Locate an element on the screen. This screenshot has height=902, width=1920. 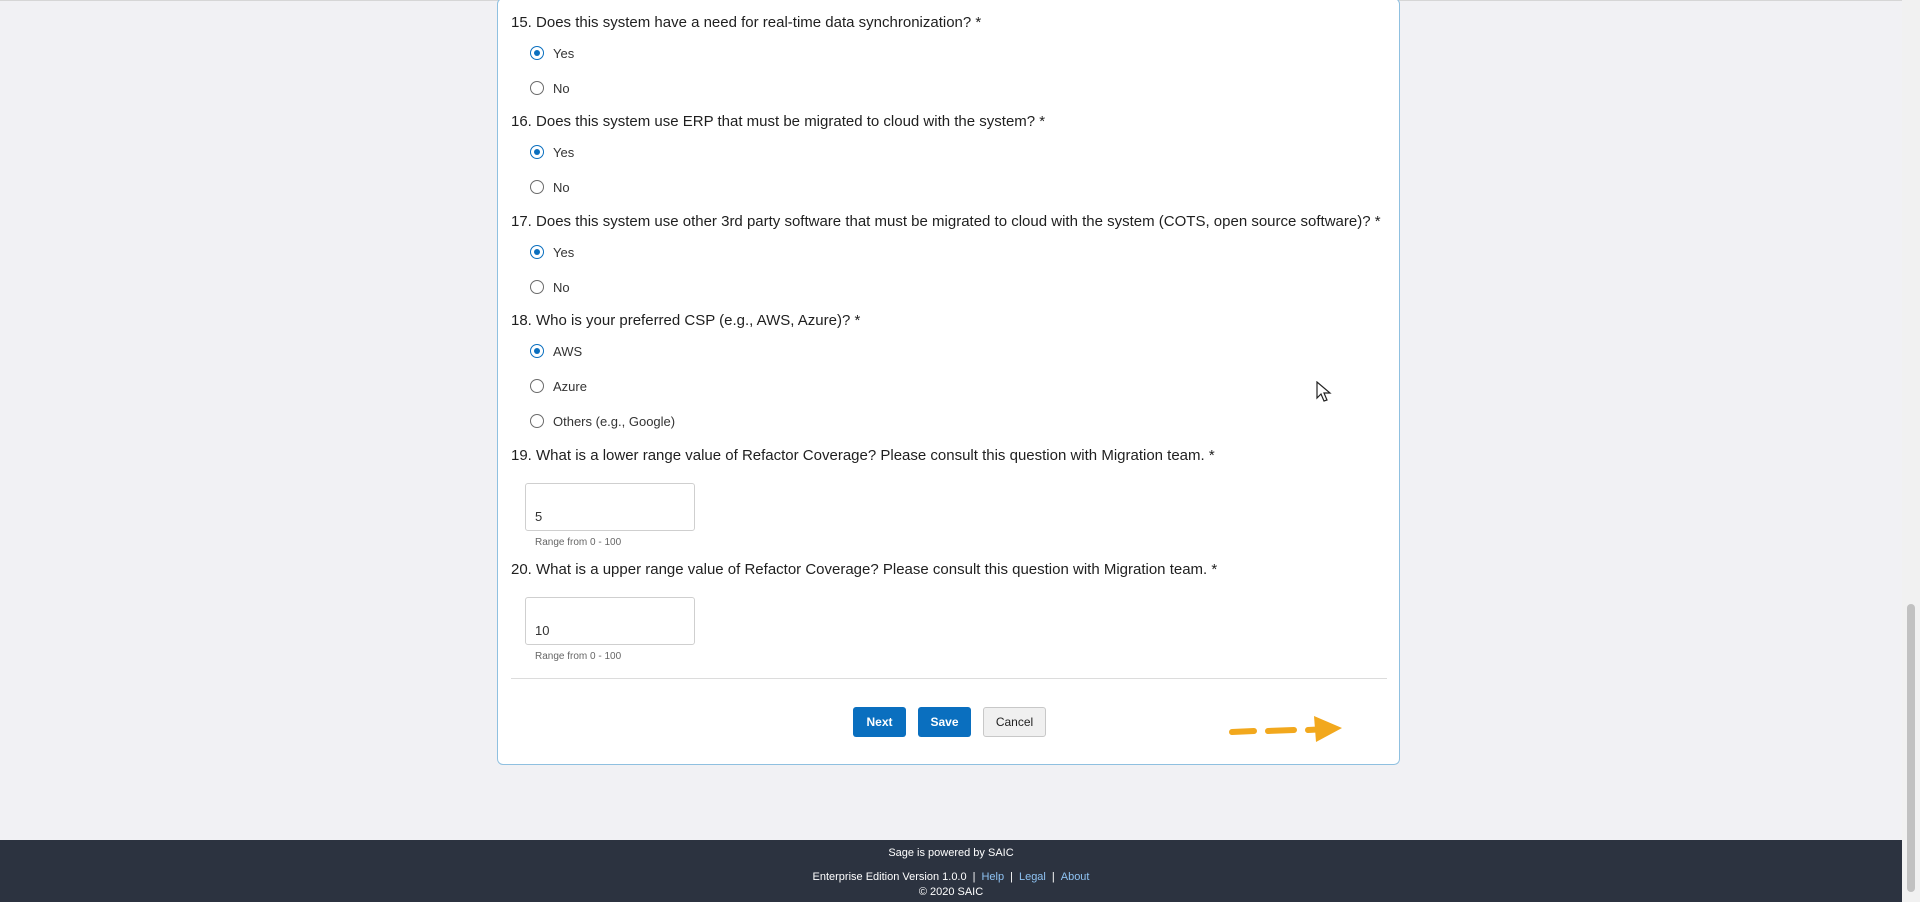
q17-option-yes: Yes is located at coordinates (552, 252).